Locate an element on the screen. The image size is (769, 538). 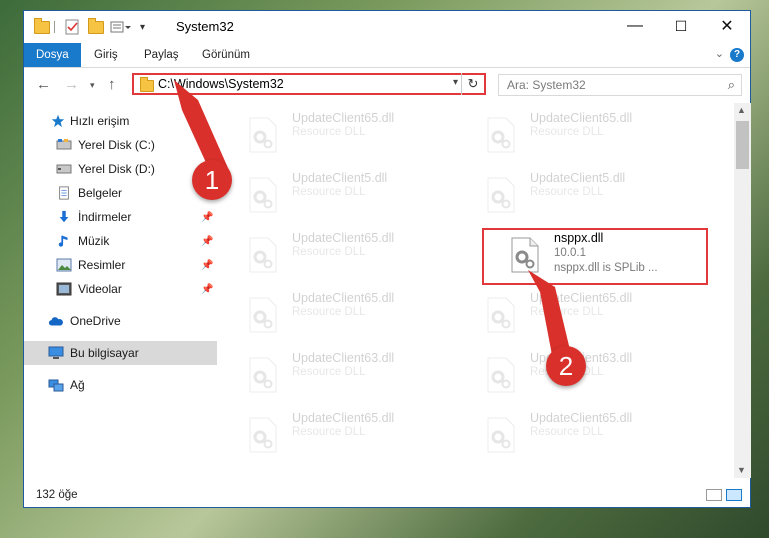
new-folder-quick-button is located at coordinates (96, 26).